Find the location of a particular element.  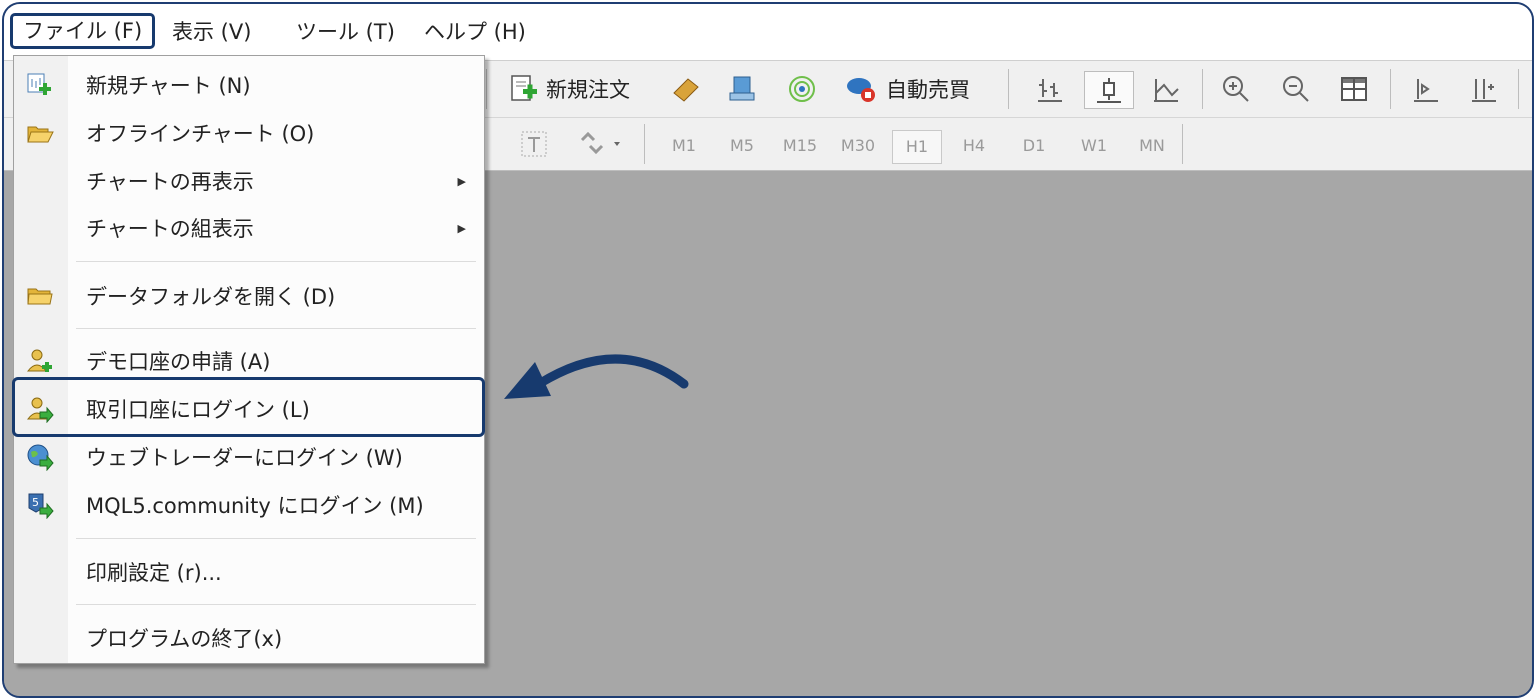

zoom-in-button is located at coordinates (1236, 89).